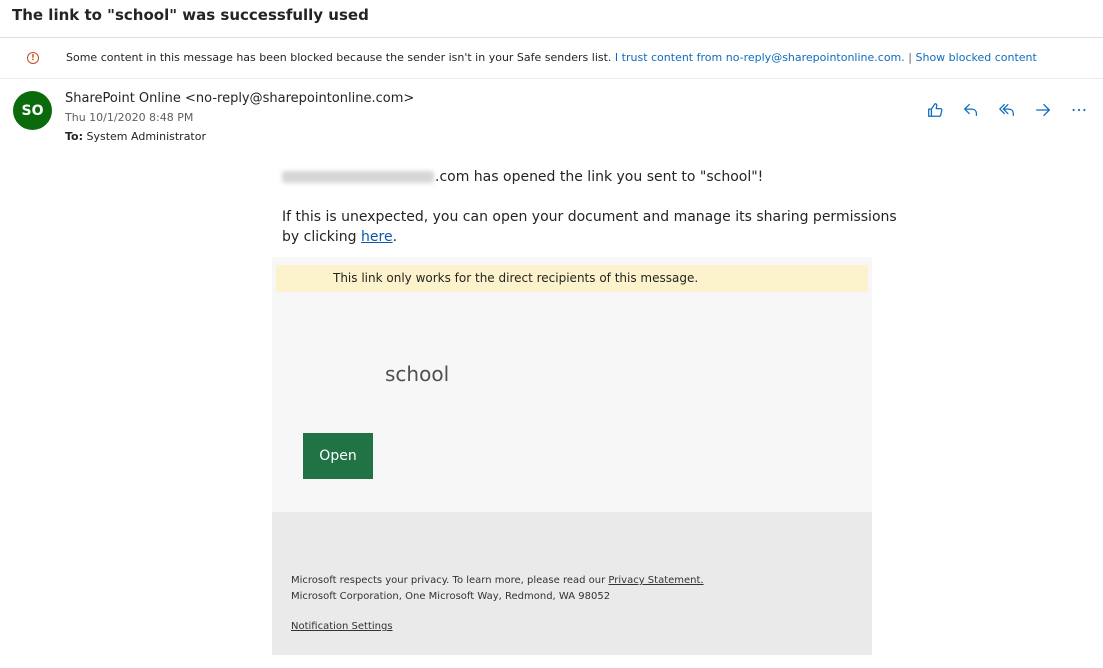 This screenshot has width=1103, height=668. What do you see at coordinates (338, 456) in the screenshot?
I see `open-button: Open` at bounding box center [338, 456].